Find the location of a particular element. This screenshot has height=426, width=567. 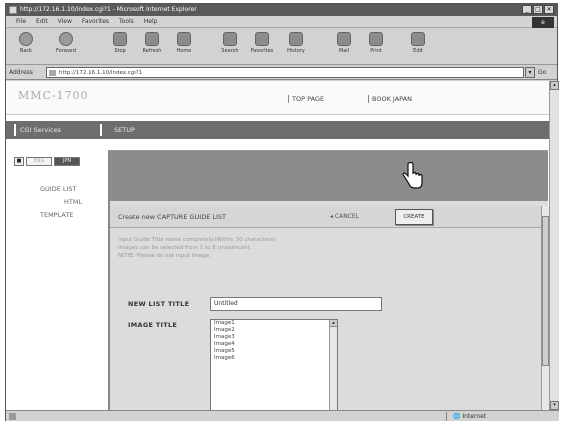

site-logo: MMC-1700 is located at coordinates (53, 95).